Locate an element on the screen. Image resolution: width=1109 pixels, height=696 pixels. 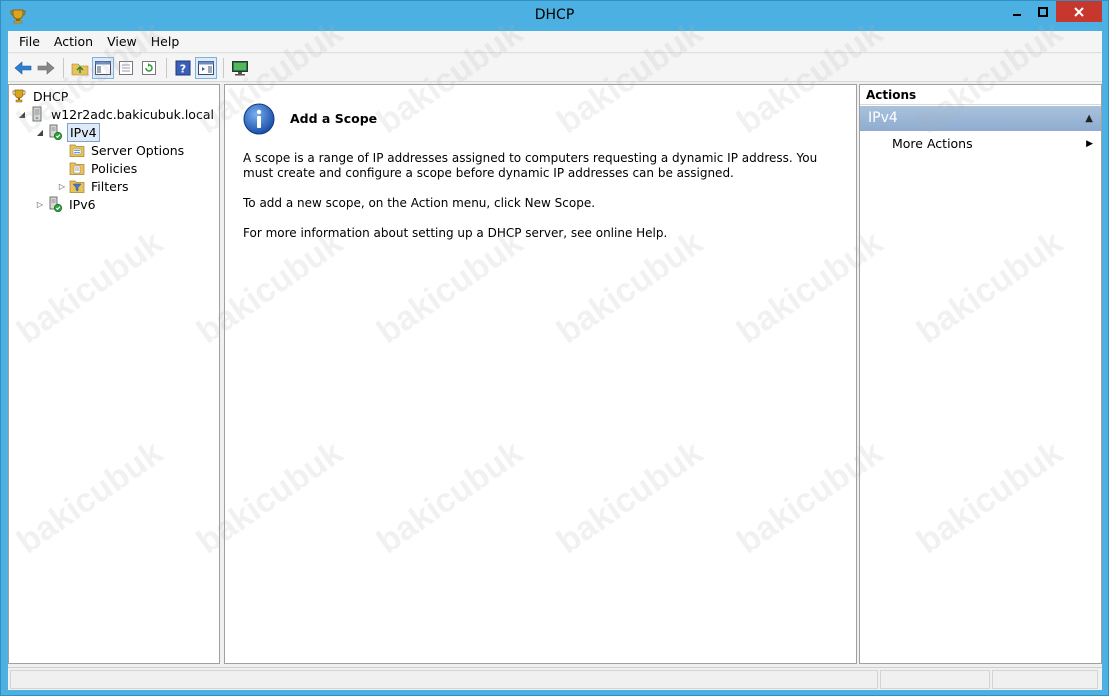
refresh-icon is located at coordinates (149, 67).